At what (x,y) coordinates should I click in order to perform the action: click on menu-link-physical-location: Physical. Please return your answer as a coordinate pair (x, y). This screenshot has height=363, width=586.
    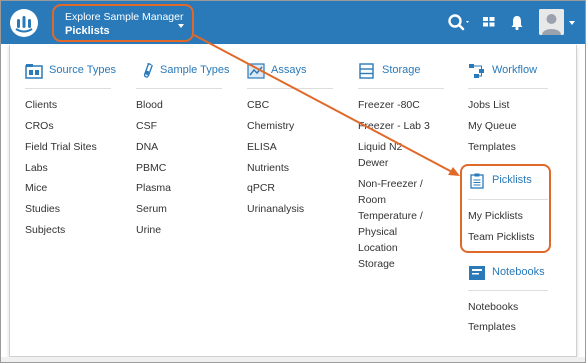
    Looking at the image, I should click on (377, 232).